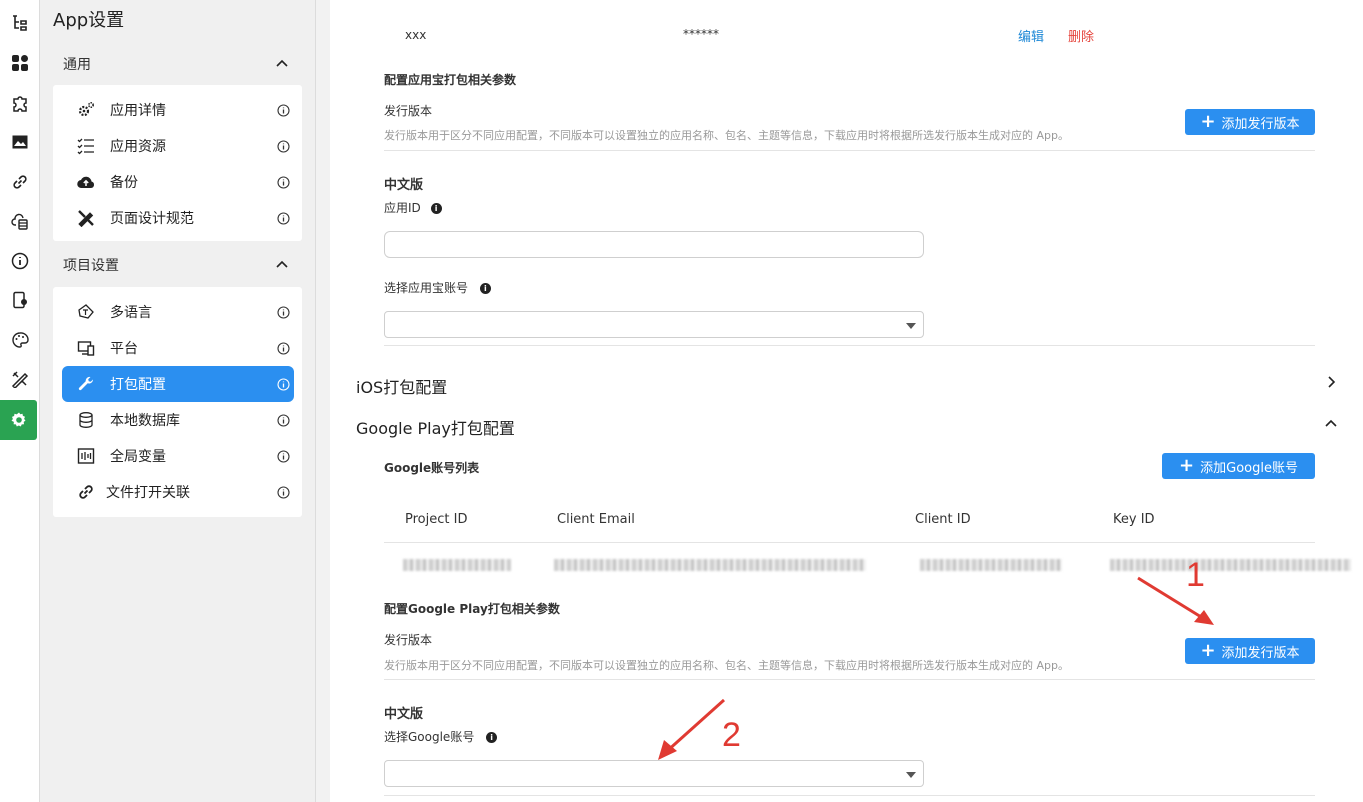  Describe the element at coordinates (20, 23) in the screenshot. I see `tree-structure-icon` at that location.